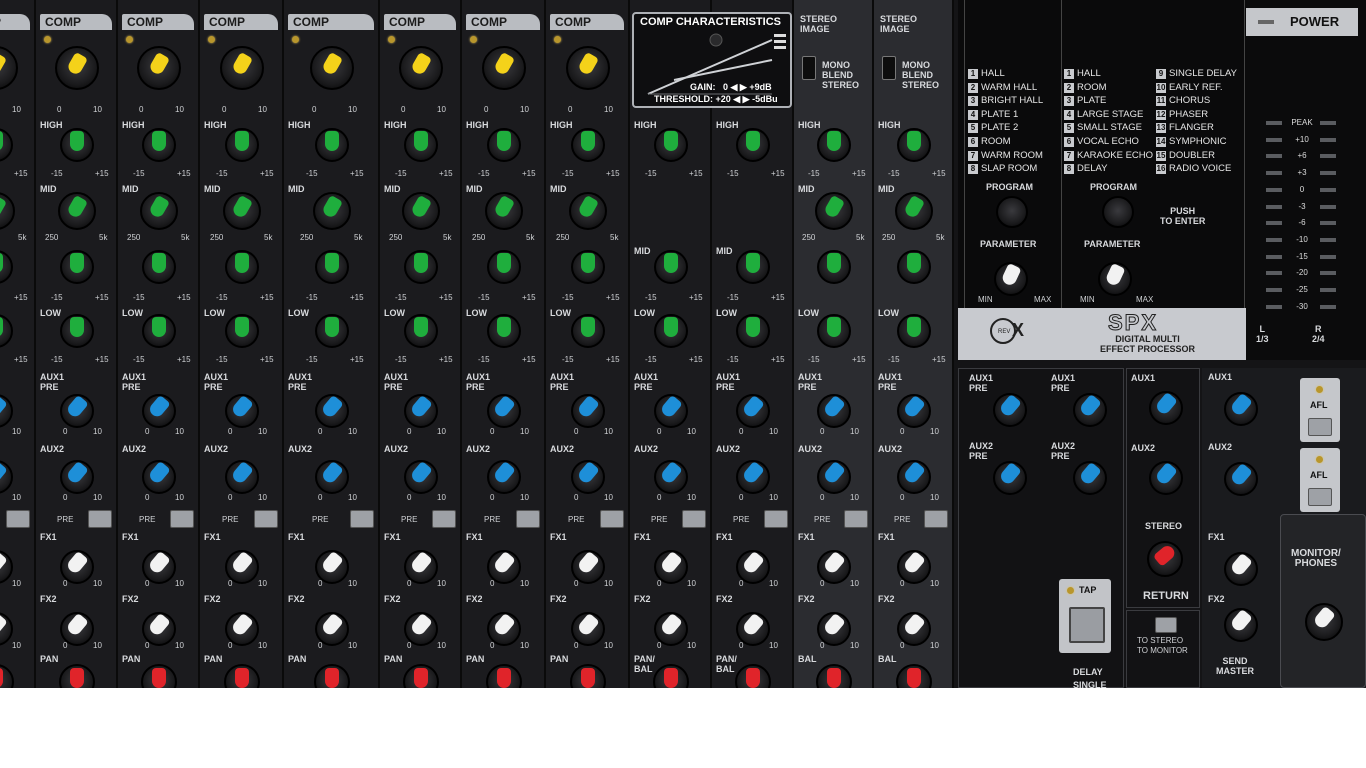  What do you see at coordinates (1166, 408) in the screenshot?
I see `return-aux1-knob` at bounding box center [1166, 408].